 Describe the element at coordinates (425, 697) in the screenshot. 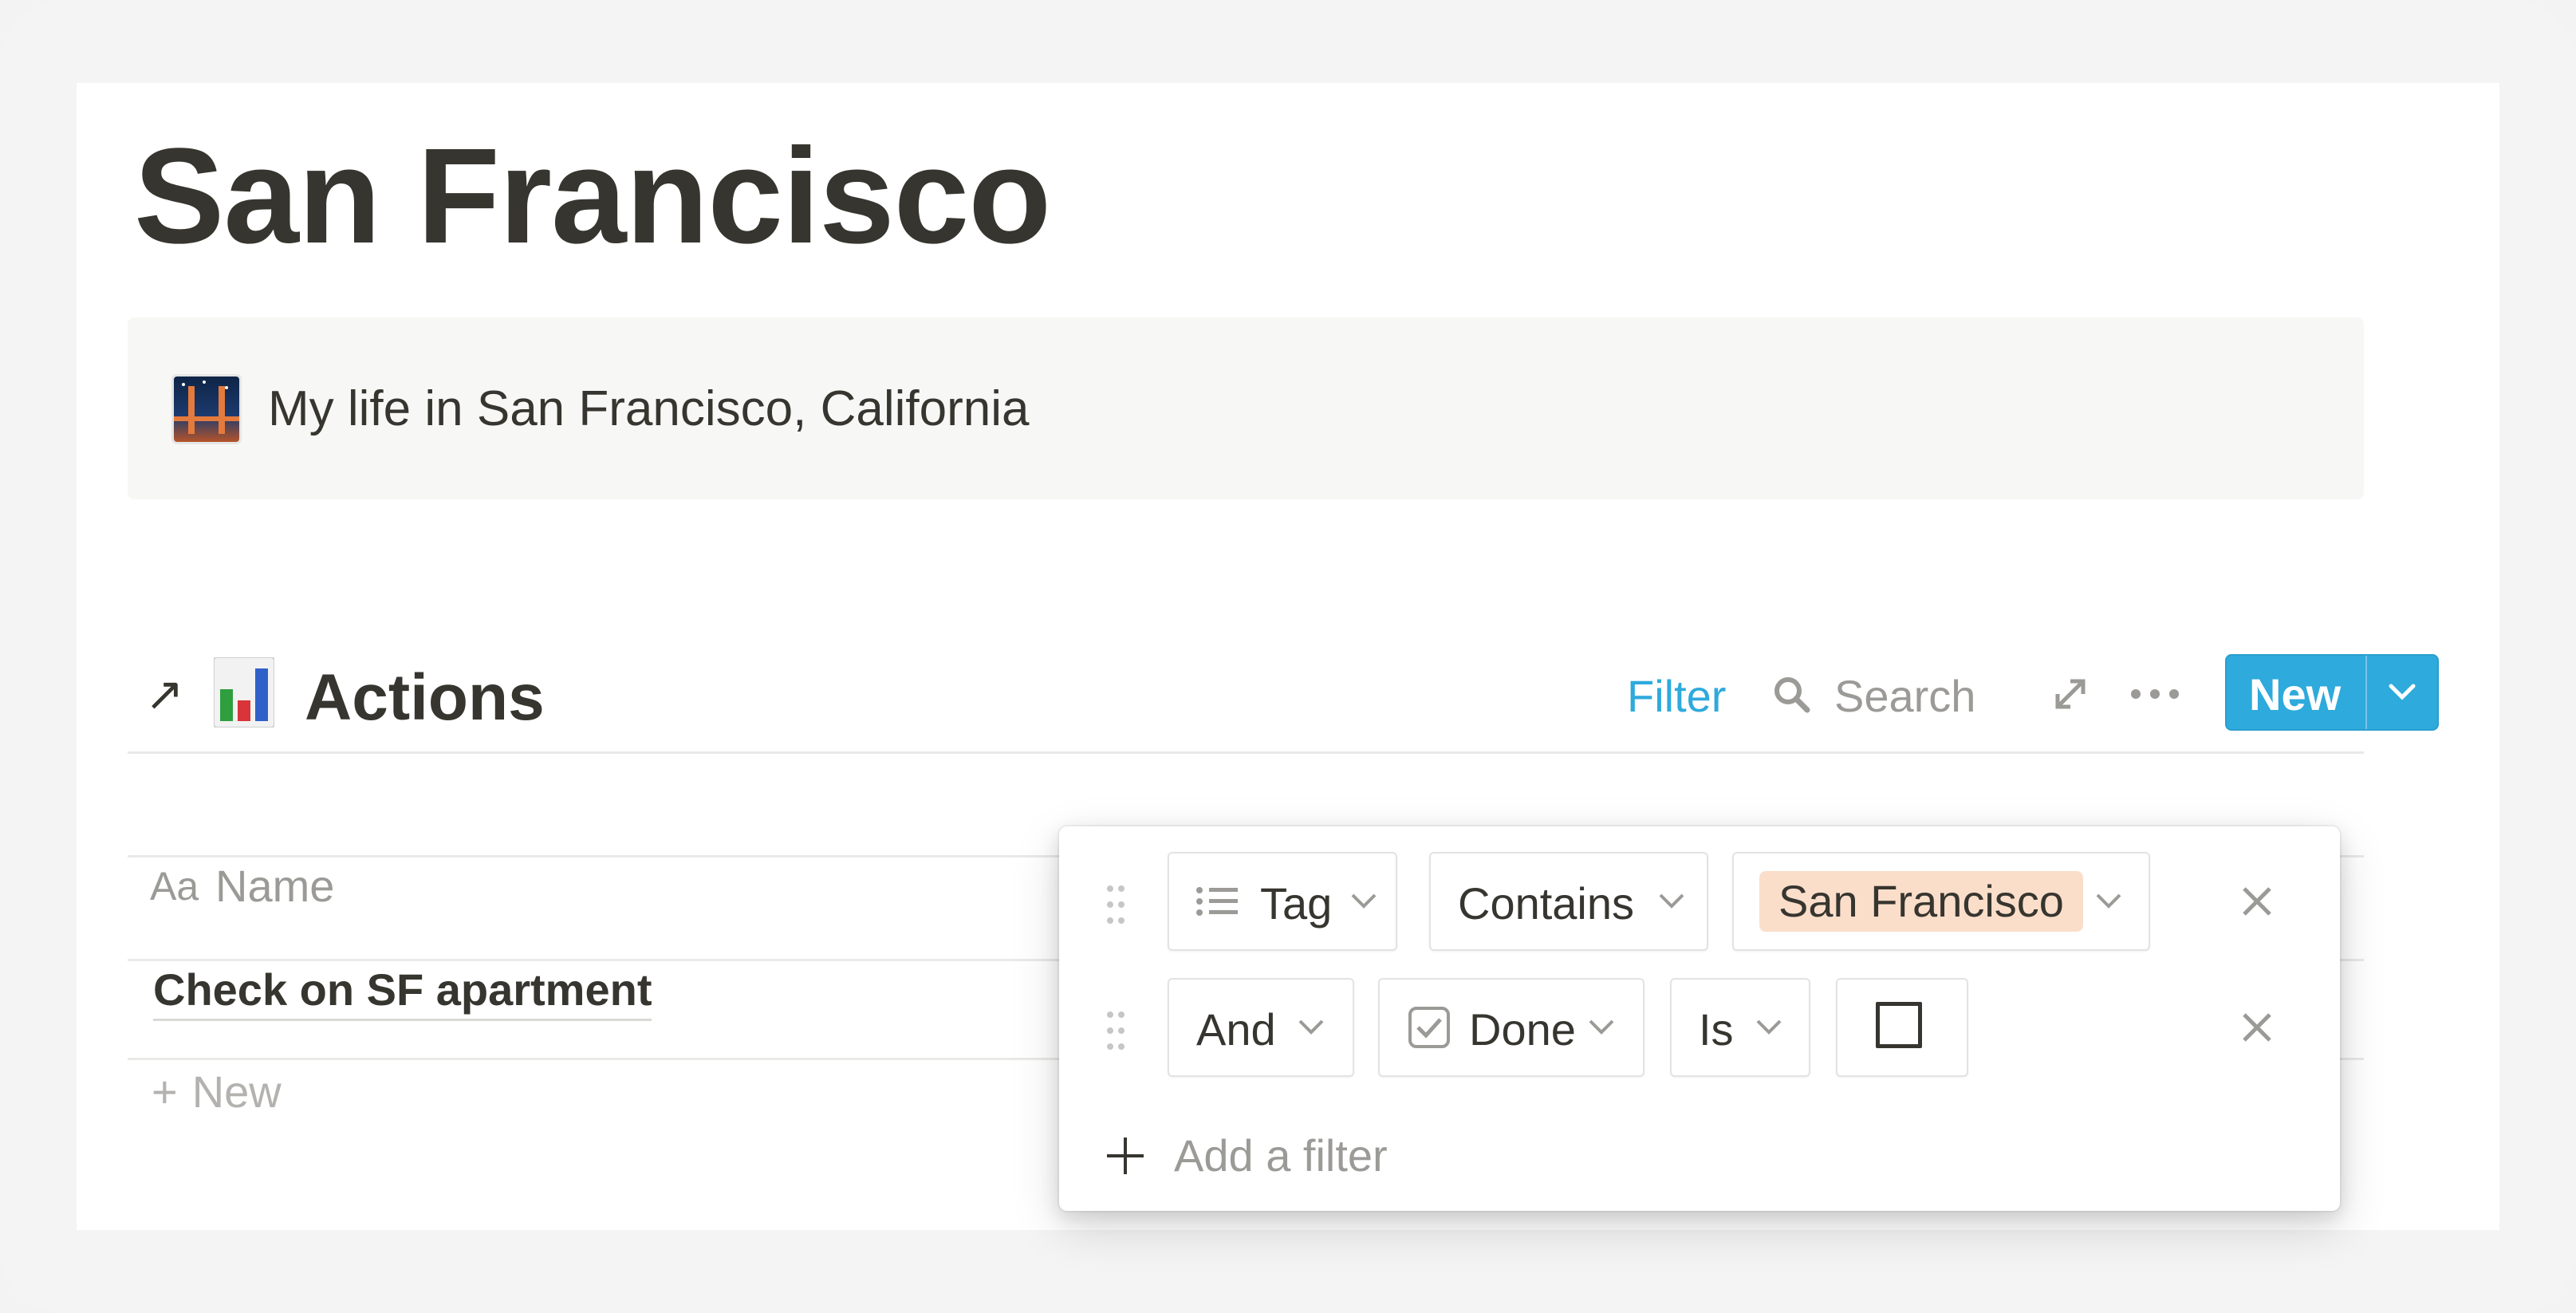

I see `database-title: Actions` at that location.